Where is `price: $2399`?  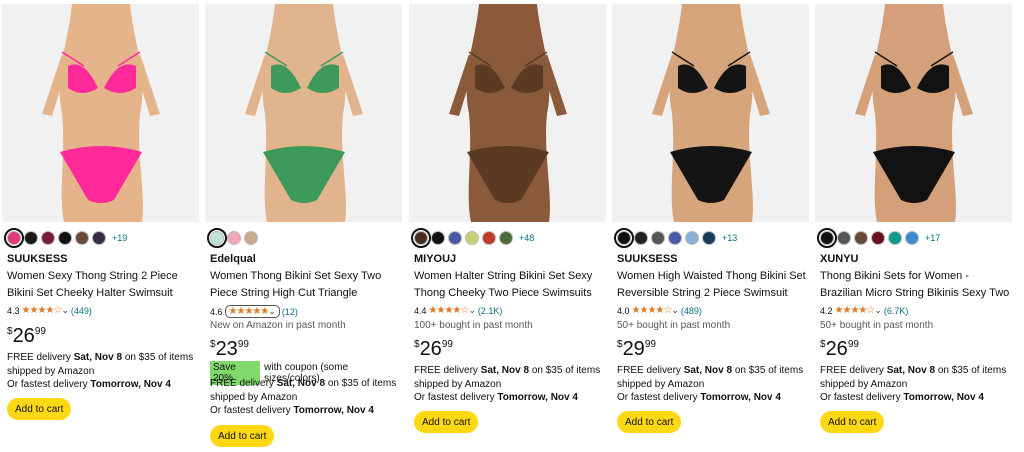
price: $2399 is located at coordinates (229, 349).